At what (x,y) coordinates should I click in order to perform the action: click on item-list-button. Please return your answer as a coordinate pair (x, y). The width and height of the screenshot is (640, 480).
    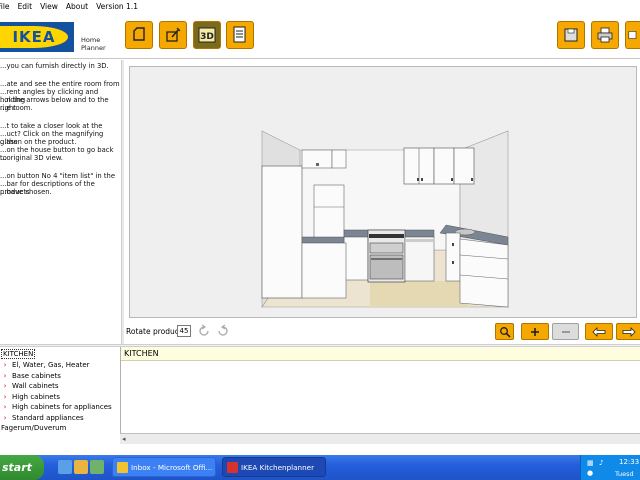
    Looking at the image, I should click on (240, 35).